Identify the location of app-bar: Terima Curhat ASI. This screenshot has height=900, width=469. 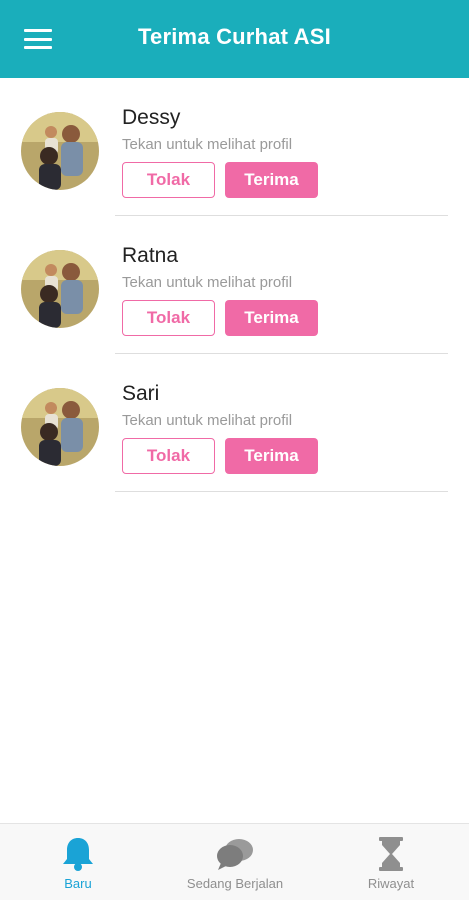
(234, 39).